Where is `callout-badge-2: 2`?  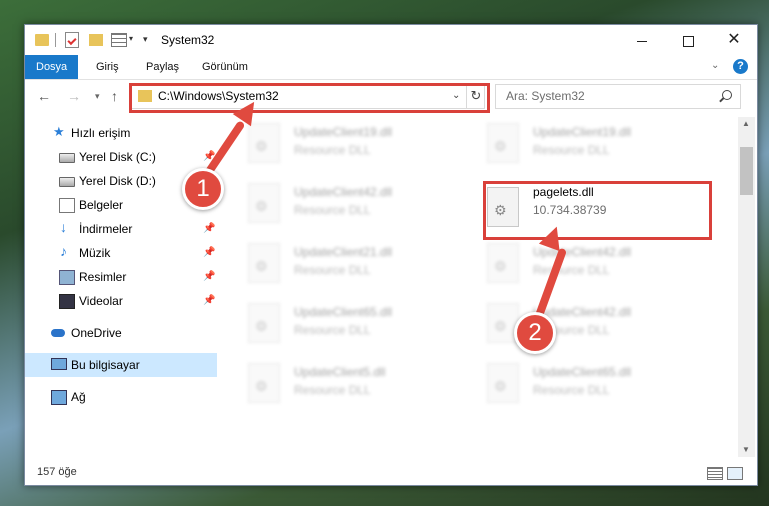
callout-badge-2: 2 is located at coordinates (535, 333).